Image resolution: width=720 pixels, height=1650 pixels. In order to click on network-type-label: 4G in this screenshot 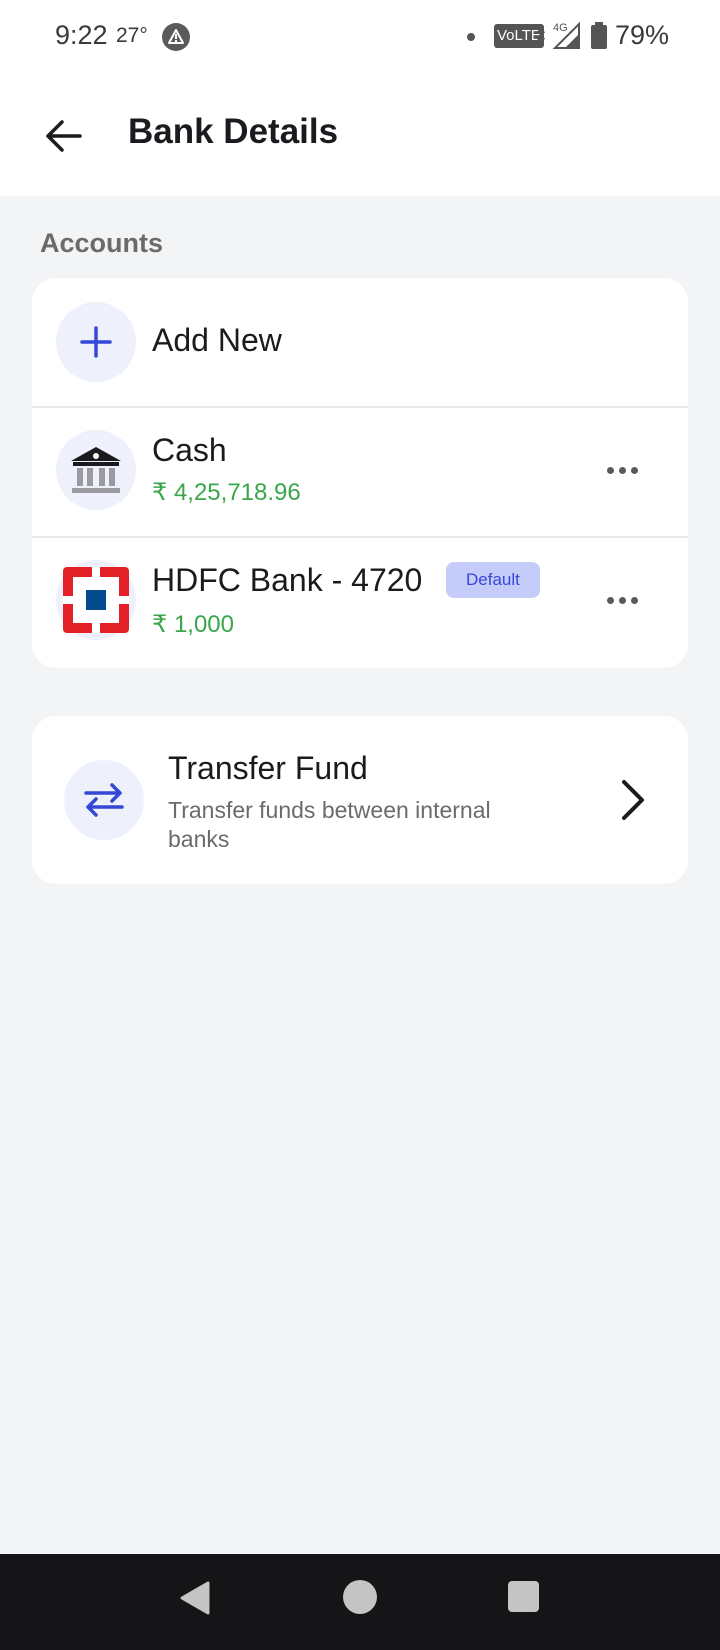, I will do `click(560, 28)`.